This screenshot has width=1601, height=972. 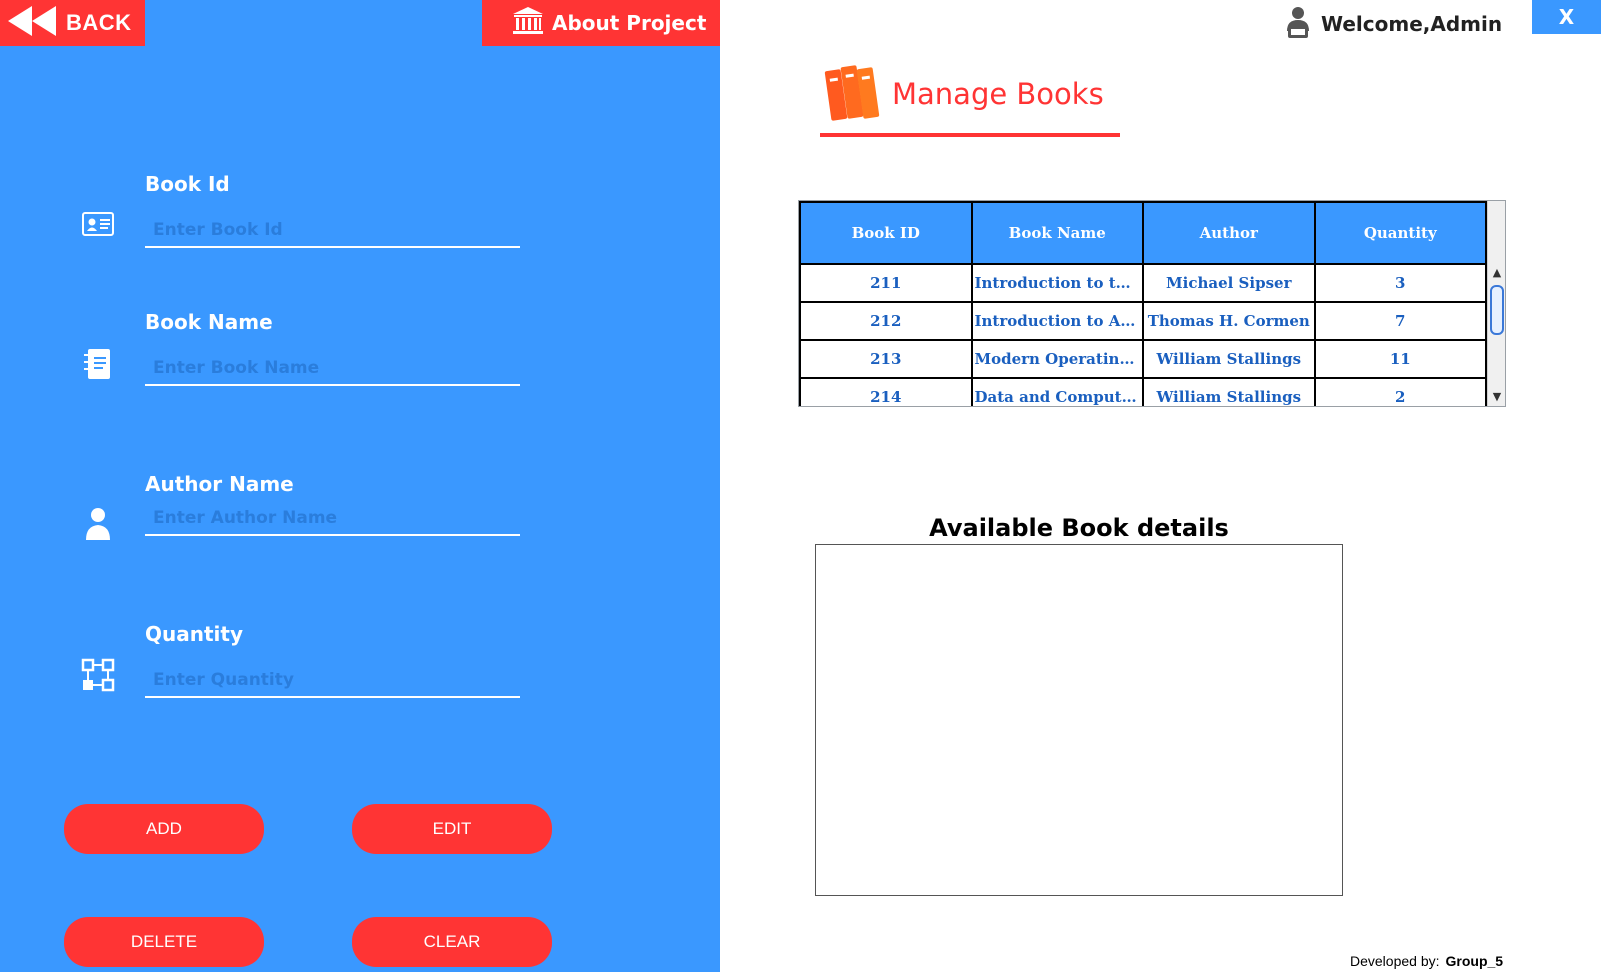 What do you see at coordinates (164, 829) in the screenshot?
I see `add-button: ADD` at bounding box center [164, 829].